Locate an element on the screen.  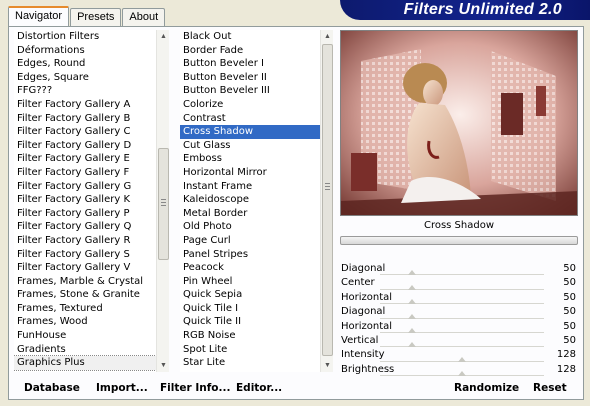
list-item: Page Curl is located at coordinates (250, 241).